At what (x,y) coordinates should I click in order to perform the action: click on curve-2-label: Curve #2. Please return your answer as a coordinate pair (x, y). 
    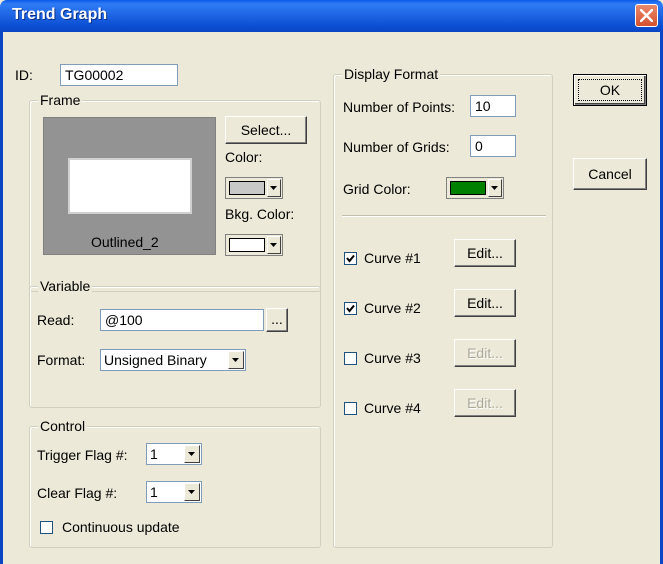
    Looking at the image, I should click on (392, 308).